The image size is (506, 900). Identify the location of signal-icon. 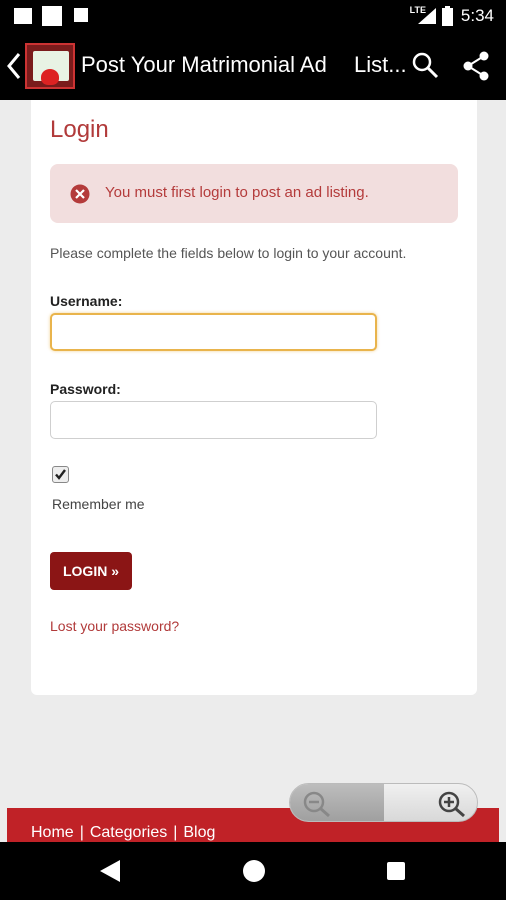
(427, 16).